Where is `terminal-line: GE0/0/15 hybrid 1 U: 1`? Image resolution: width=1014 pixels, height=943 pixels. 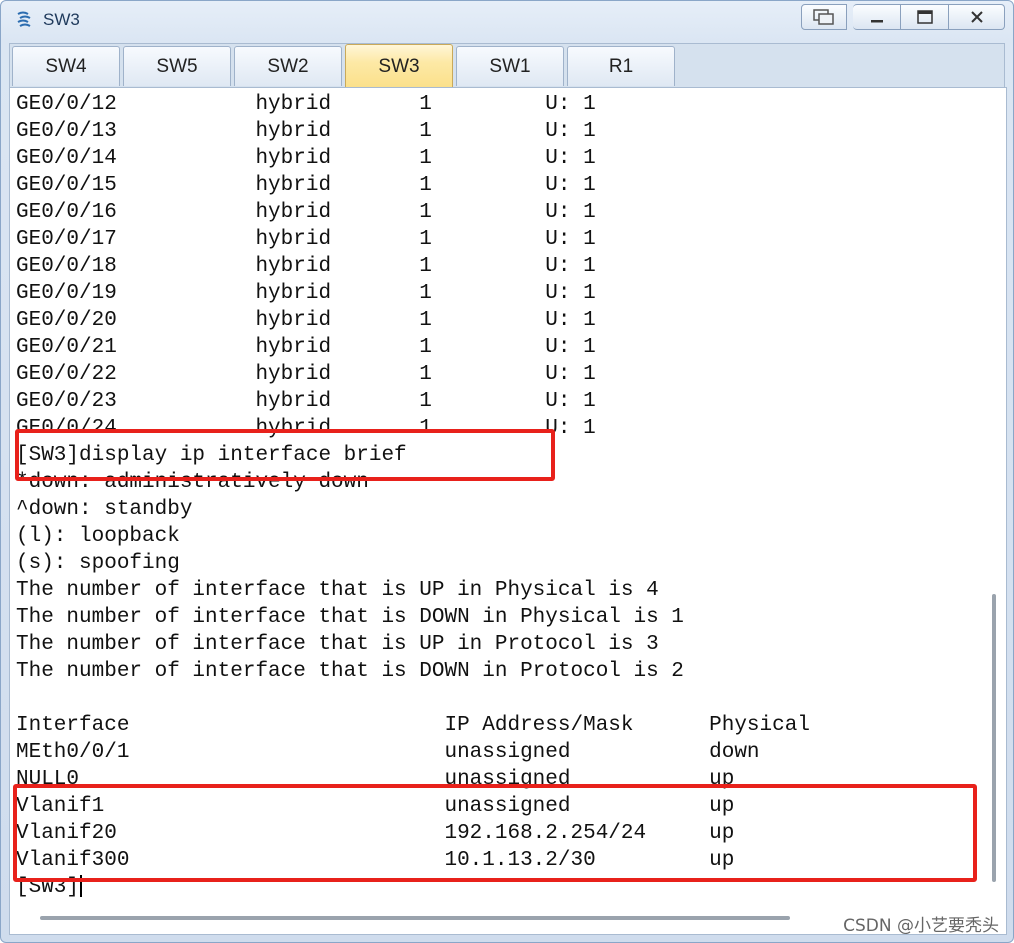 terminal-line: GE0/0/15 hybrid 1 U: 1 is located at coordinates (306, 185).